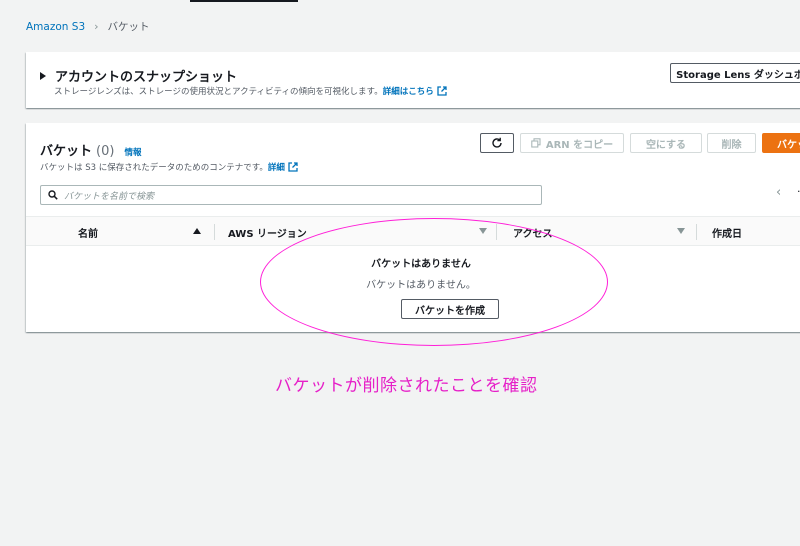 The height and width of the screenshot is (546, 800). Describe the element at coordinates (109, 196) in the screenshot. I see `search-placeholder: バケットを名前で検索` at that location.